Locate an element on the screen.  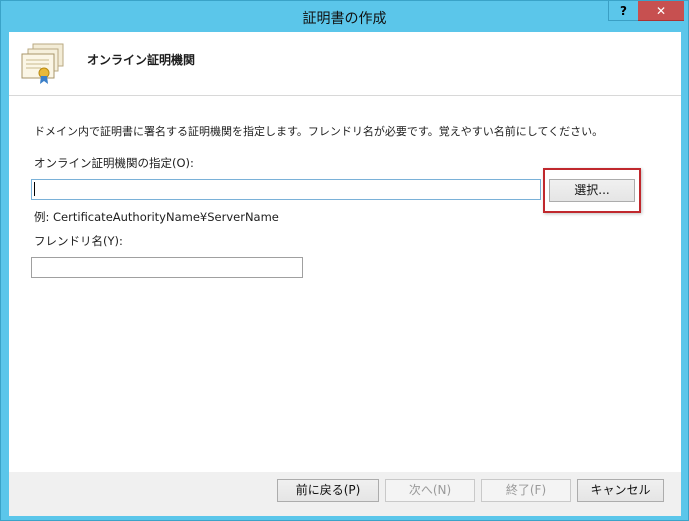
help-button: ? is located at coordinates (623, 11).